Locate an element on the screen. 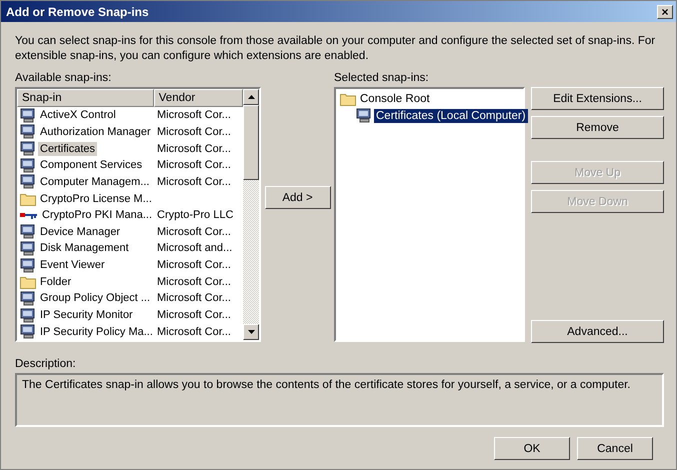 The image size is (677, 470). snapin-name: Device Manager is located at coordinates (80, 231).